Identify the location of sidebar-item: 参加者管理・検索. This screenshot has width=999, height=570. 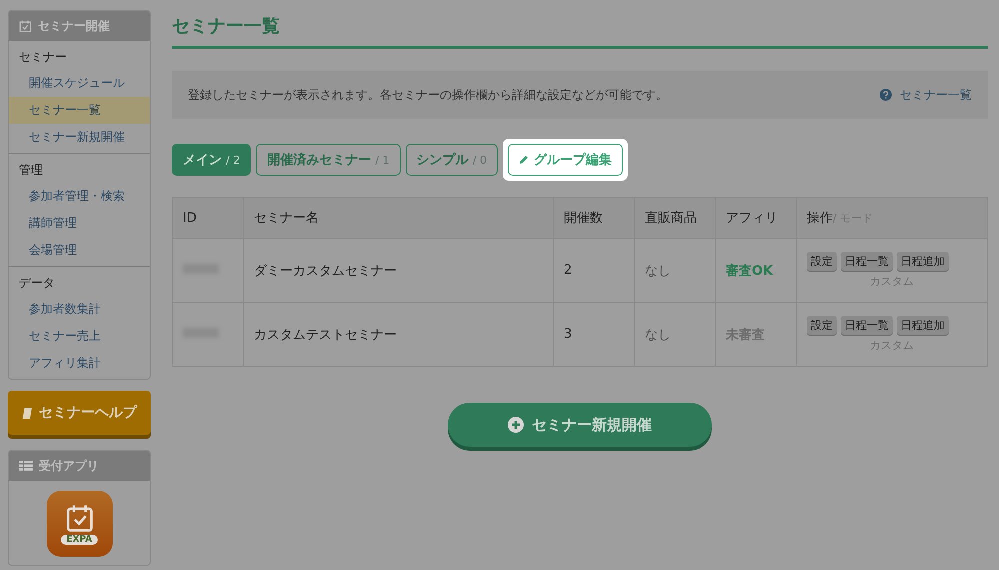
(79, 196).